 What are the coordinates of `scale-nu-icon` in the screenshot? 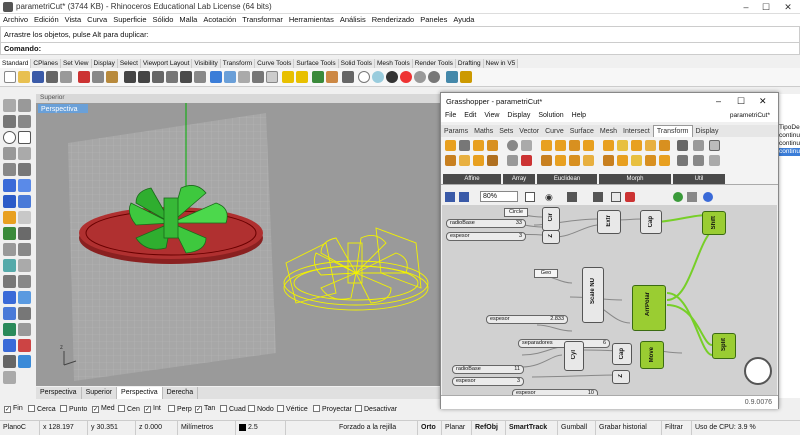 It's located at (492, 160).